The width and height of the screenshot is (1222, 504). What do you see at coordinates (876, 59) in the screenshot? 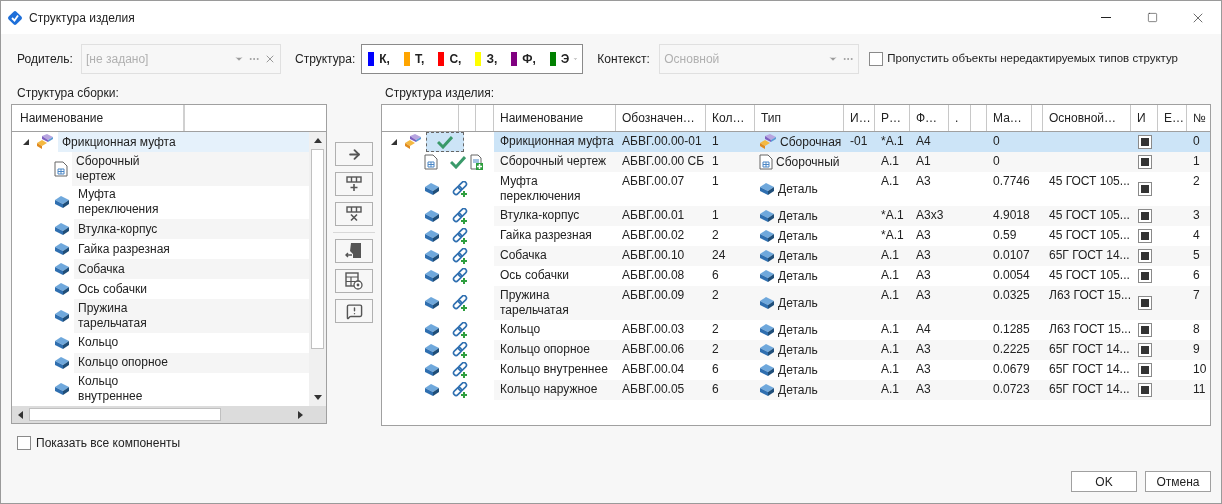
I see `skip-checkbox` at bounding box center [876, 59].